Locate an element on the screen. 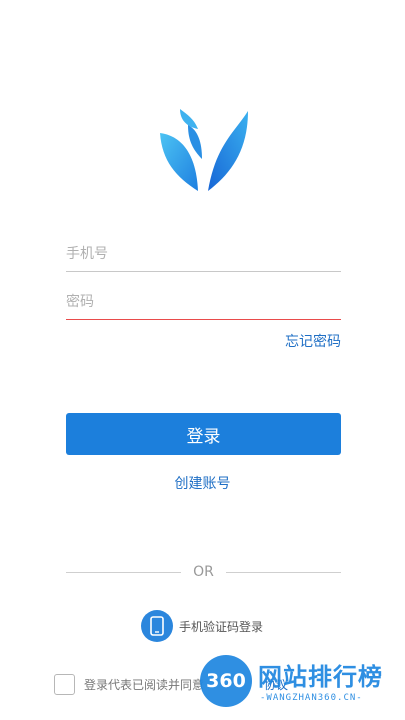 The height and width of the screenshot is (720, 405). login-button: 登录 is located at coordinates (203, 434).